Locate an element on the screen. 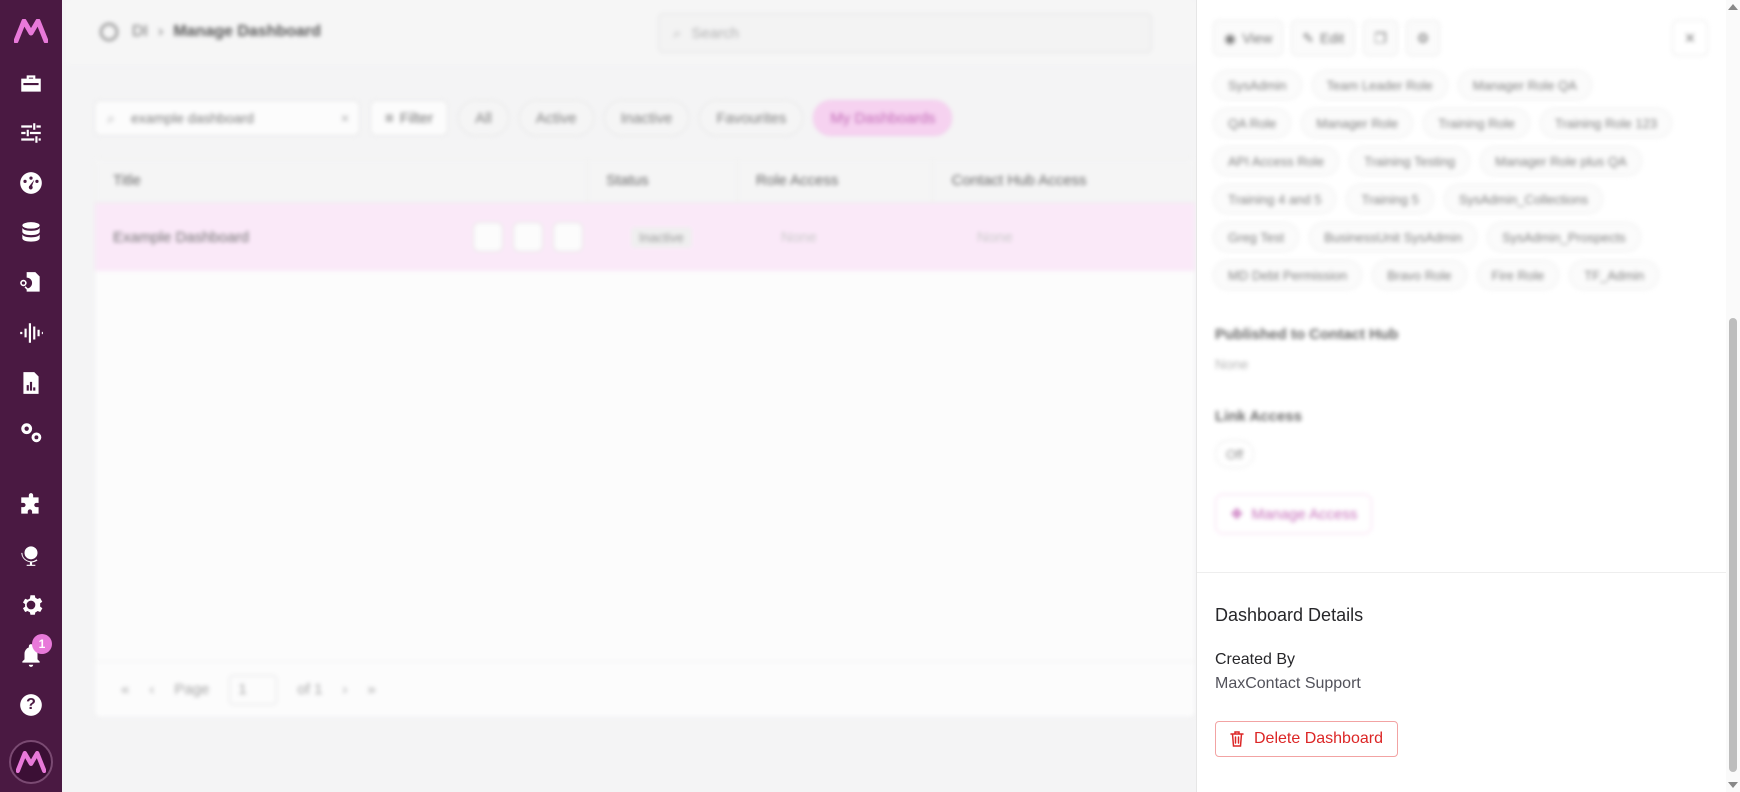  first-page-button: « is located at coordinates (125, 689).